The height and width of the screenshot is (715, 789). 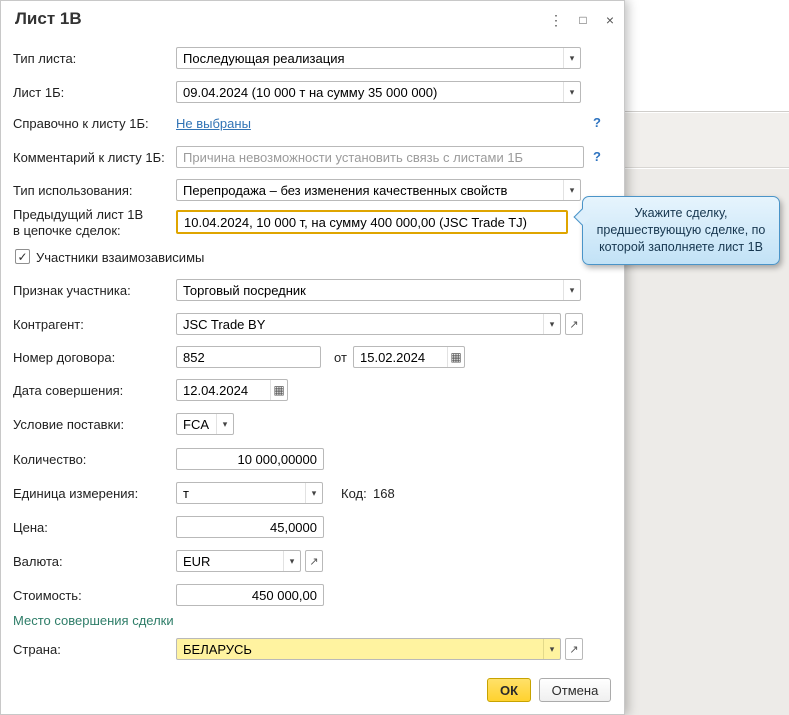 I want to click on counterparty-value: JSC Trade BY, so click(x=224, y=324).